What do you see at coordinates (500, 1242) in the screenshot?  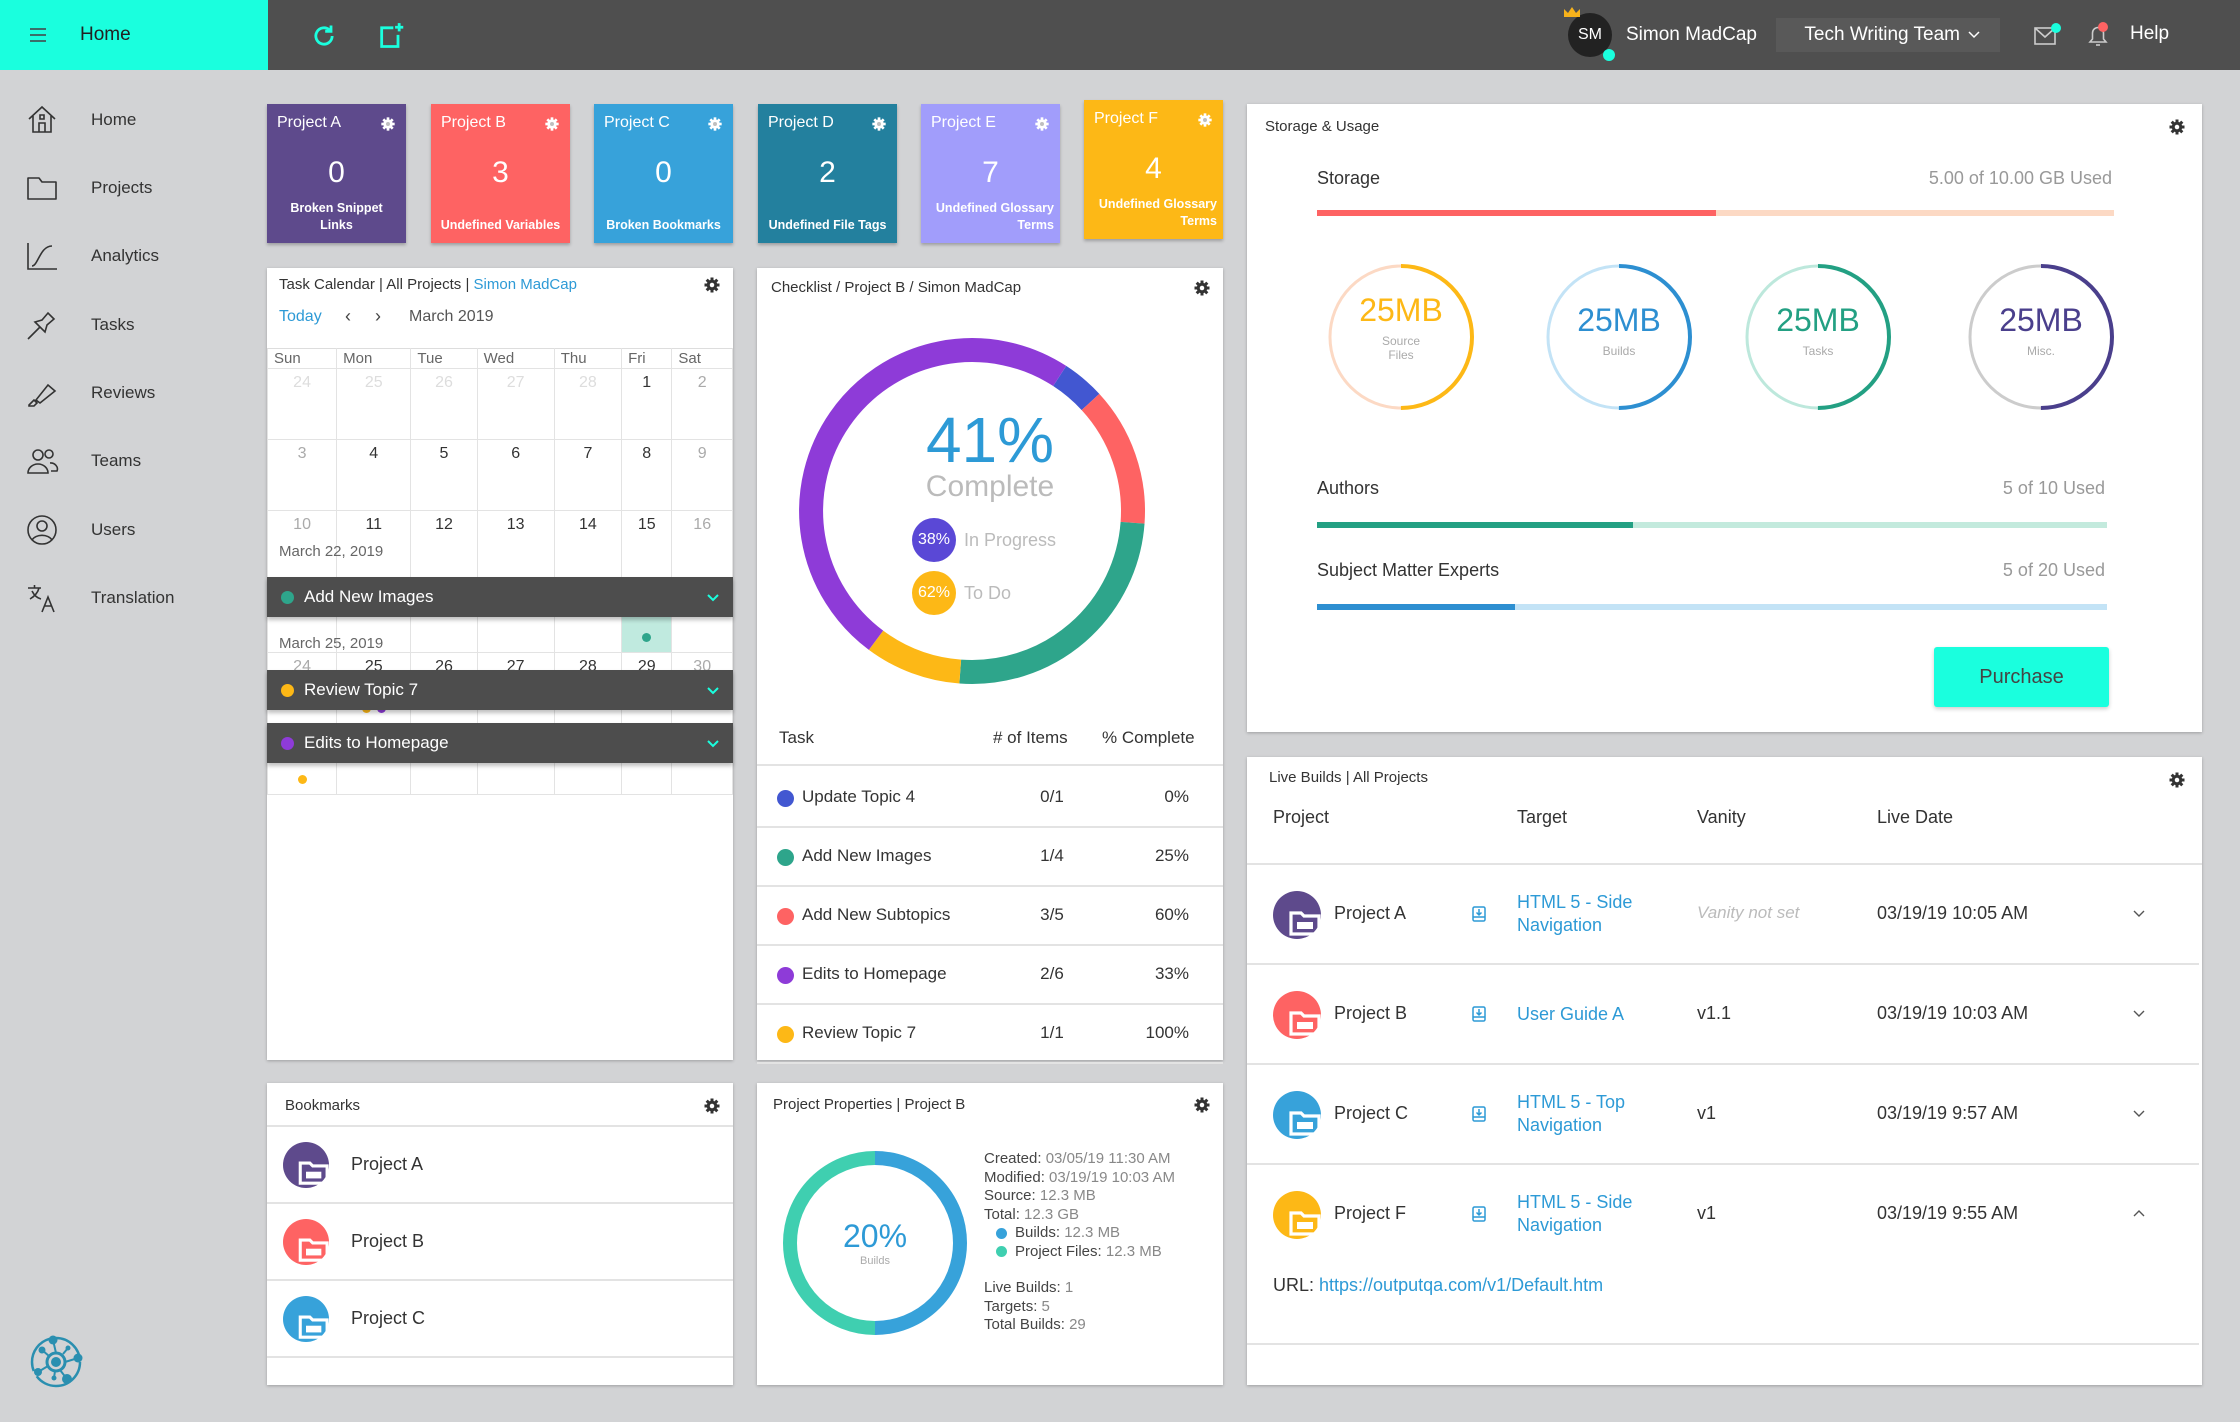 I see `bookmark-item: Project B` at bounding box center [500, 1242].